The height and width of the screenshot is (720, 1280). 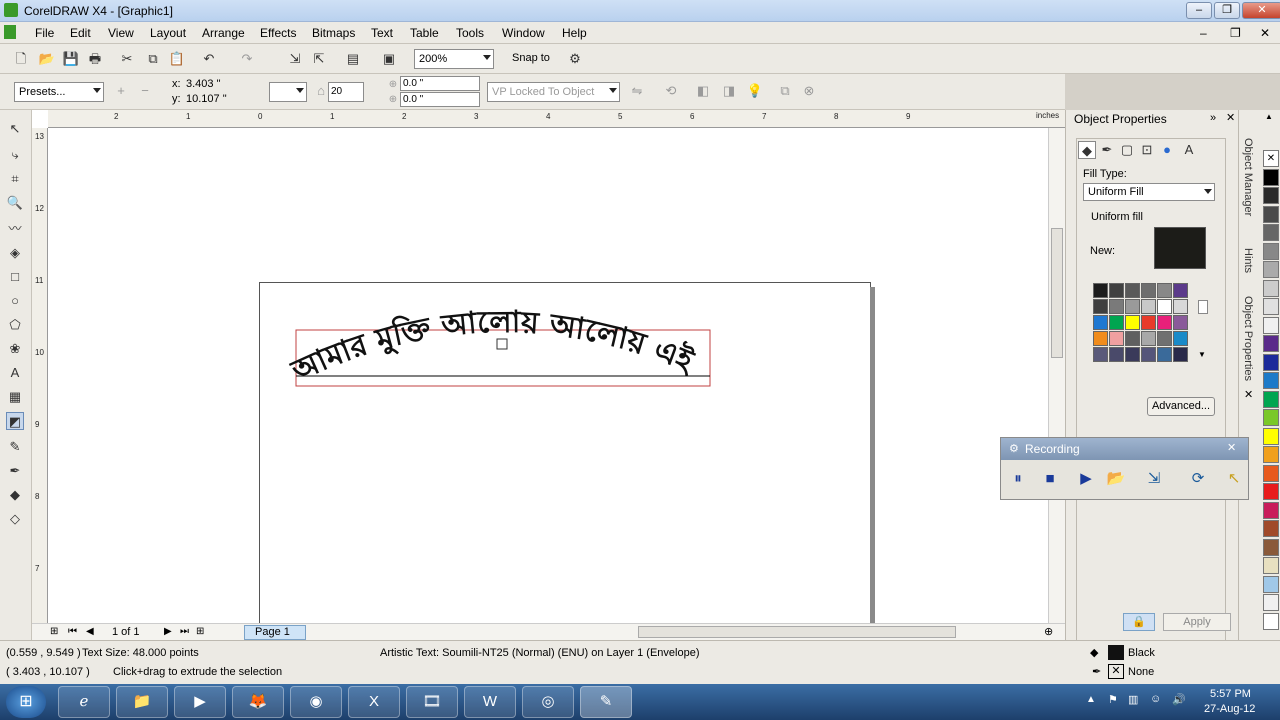 I want to click on recording-close-icon: ✕, so click(x=1231, y=447).